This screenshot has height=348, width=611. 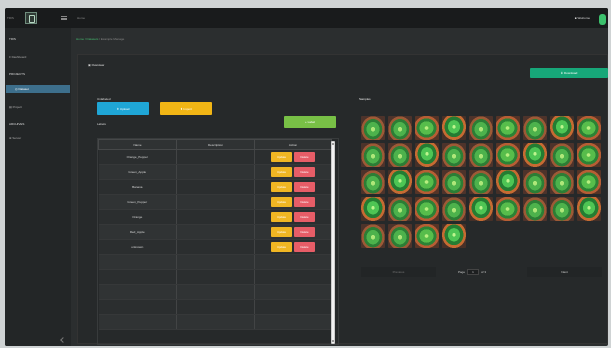 I want to click on label-actions: Update Delete, so click(x=293, y=187).